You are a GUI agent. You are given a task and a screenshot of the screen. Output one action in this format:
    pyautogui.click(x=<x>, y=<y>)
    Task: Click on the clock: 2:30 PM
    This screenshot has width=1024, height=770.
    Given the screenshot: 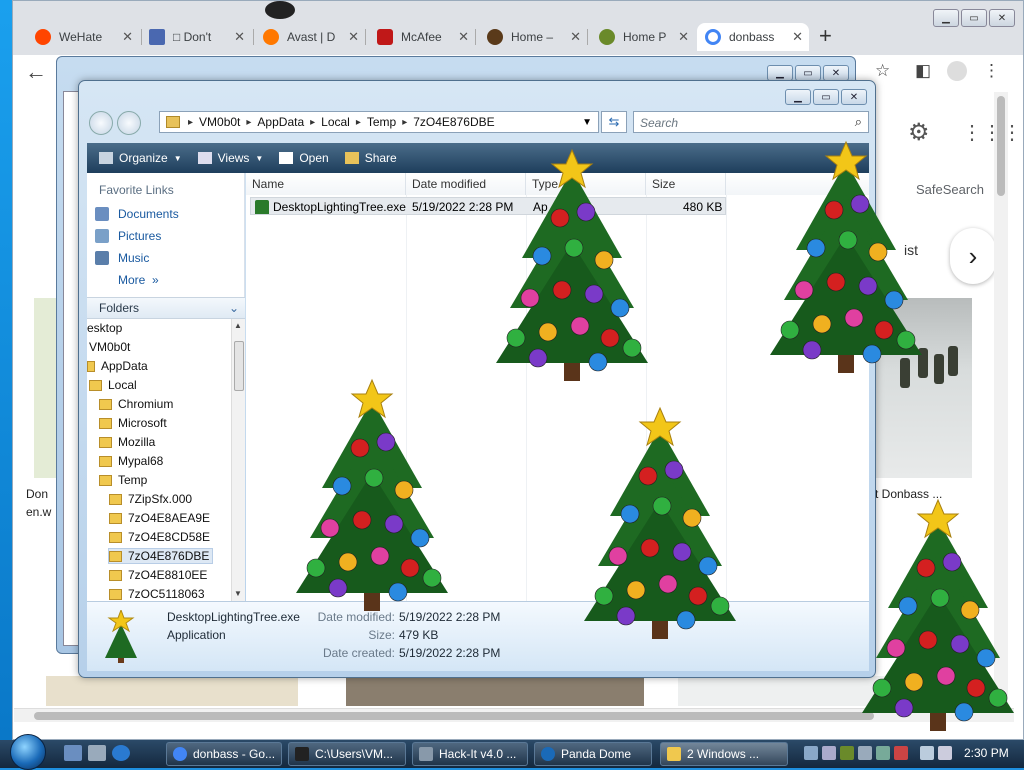 What is the action you would take?
    pyautogui.click(x=986, y=753)
    